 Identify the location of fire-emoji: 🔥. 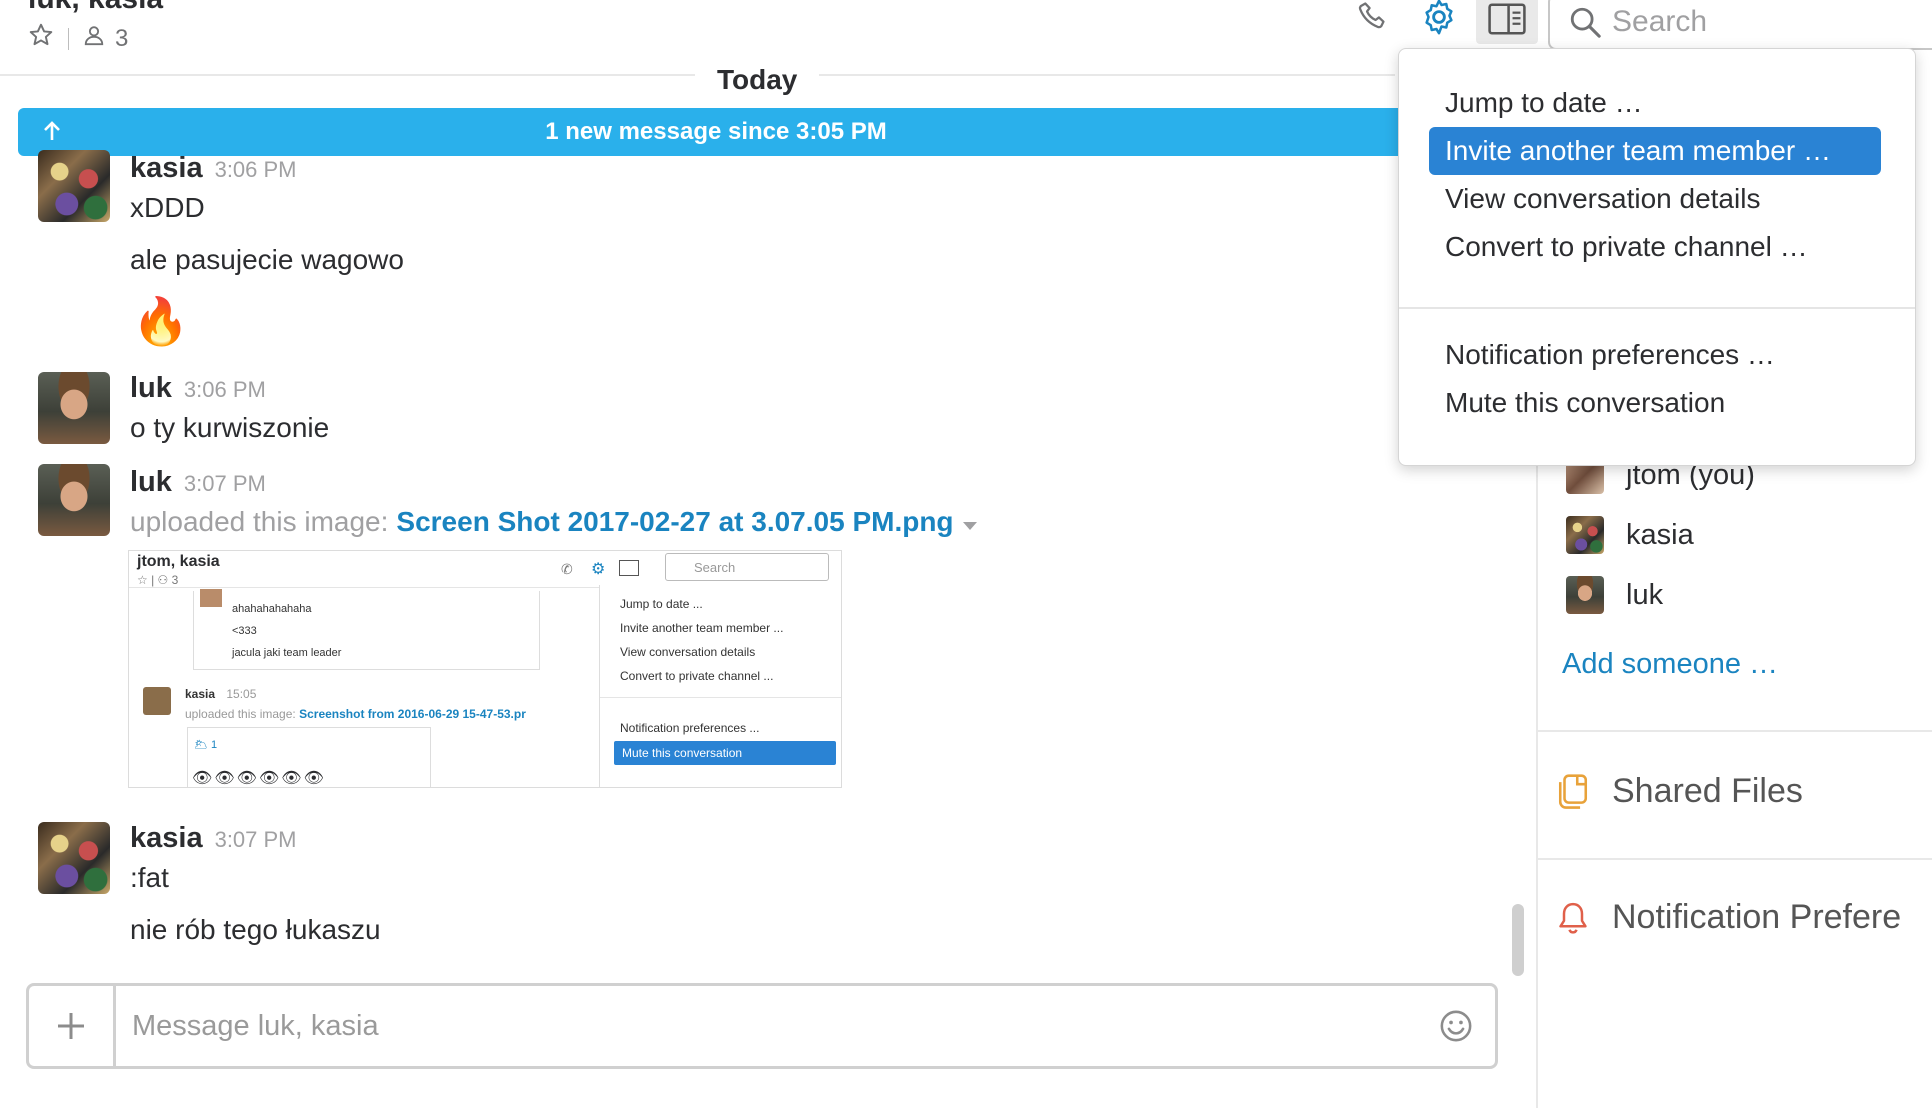
(160, 321).